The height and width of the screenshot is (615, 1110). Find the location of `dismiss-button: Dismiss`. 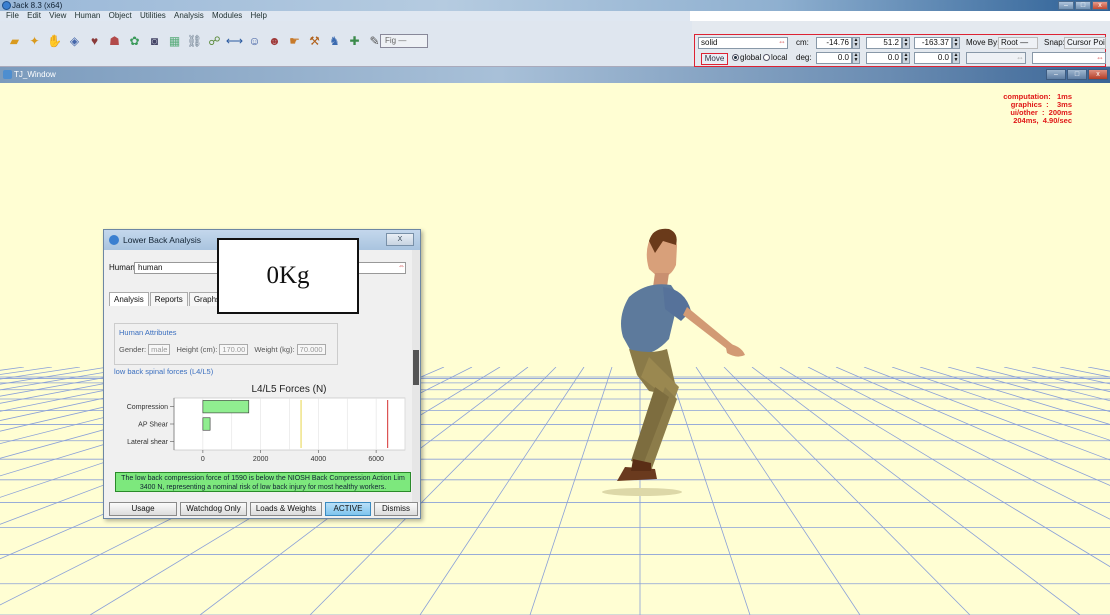

dismiss-button: Dismiss is located at coordinates (396, 509).